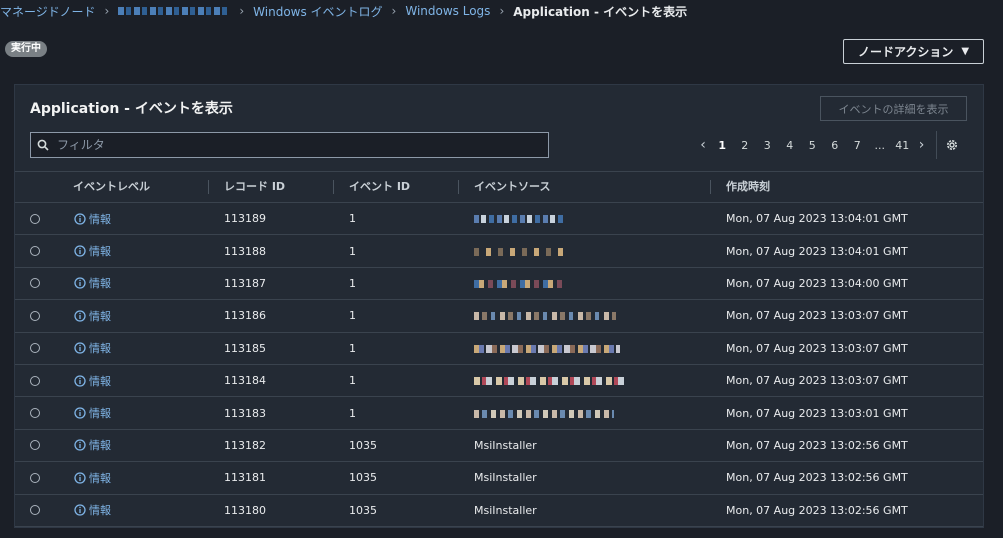  What do you see at coordinates (722, 145) in the screenshot?
I see `page-1: 1` at bounding box center [722, 145].